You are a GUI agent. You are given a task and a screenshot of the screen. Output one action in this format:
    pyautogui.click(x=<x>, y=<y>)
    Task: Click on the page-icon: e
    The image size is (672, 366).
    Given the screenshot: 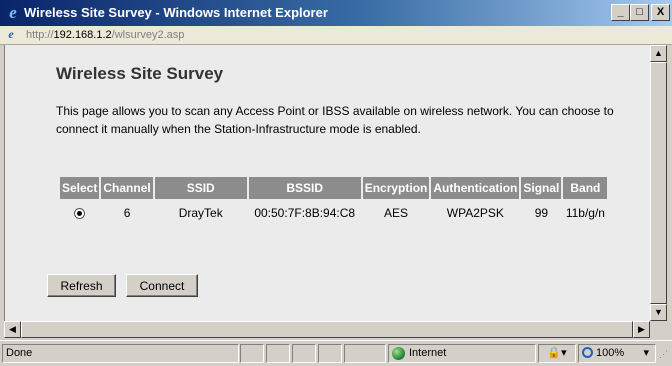 What is the action you would take?
    pyautogui.click(x=11, y=34)
    